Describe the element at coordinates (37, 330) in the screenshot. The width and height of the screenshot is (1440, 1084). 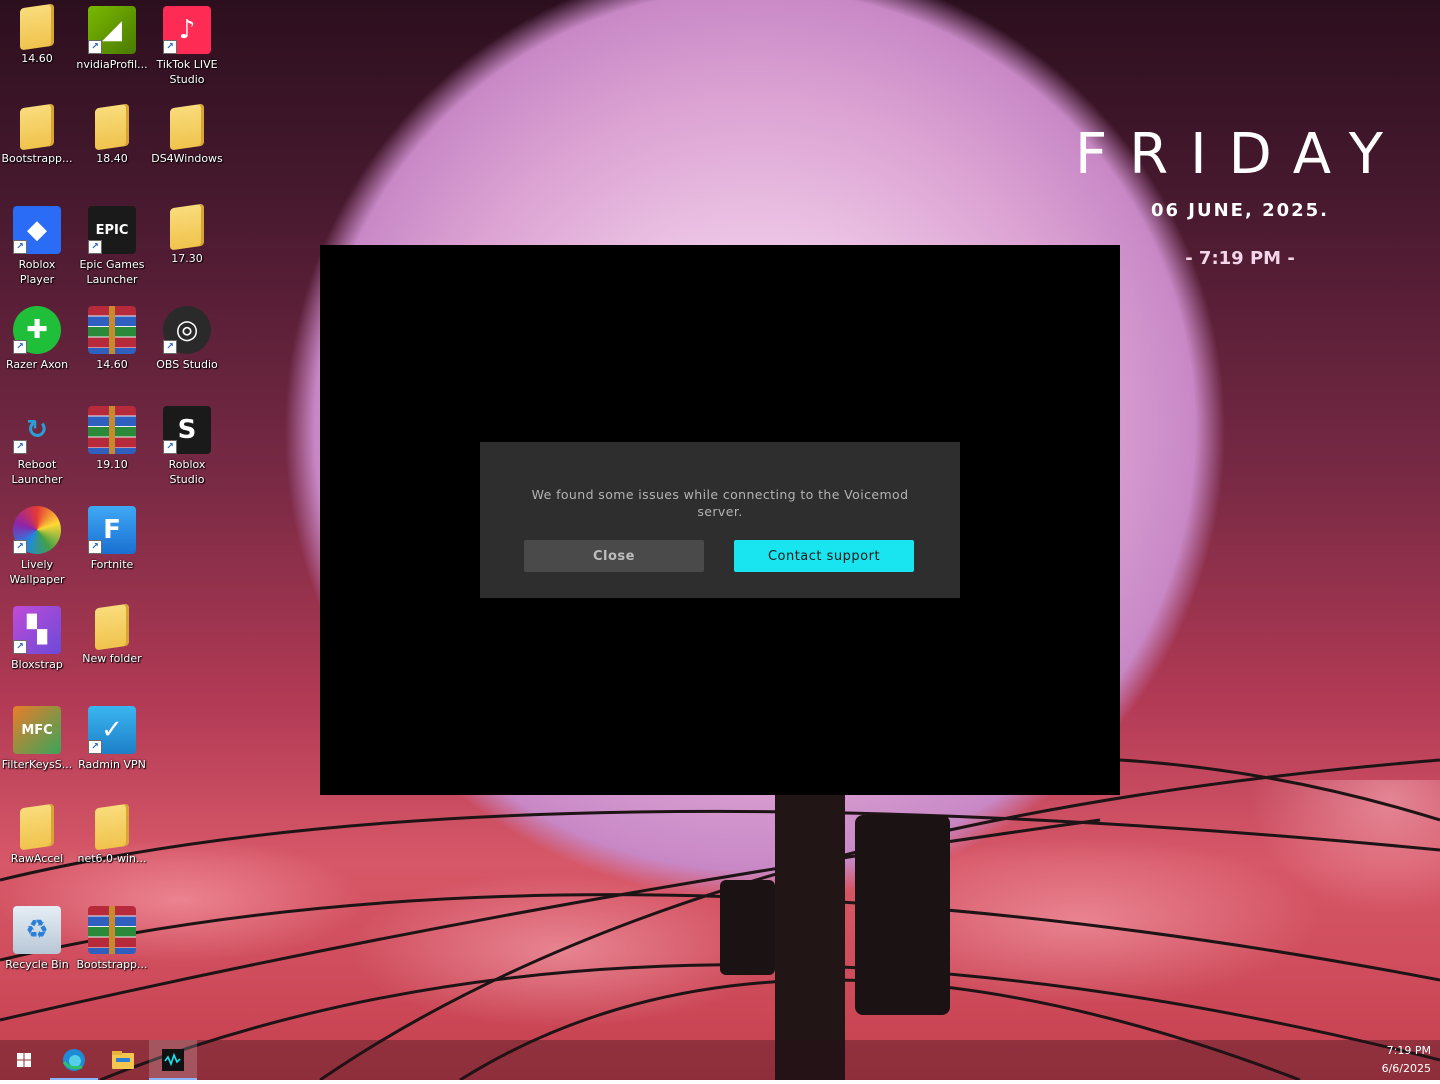
I see `razer-axon-icon: ✚ ↗` at that location.